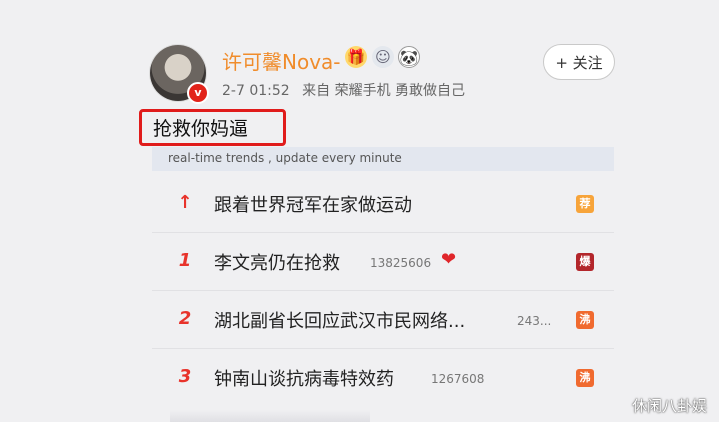  Describe the element at coordinates (198, 93) in the screenshot. I see `verified-icon: v` at that location.